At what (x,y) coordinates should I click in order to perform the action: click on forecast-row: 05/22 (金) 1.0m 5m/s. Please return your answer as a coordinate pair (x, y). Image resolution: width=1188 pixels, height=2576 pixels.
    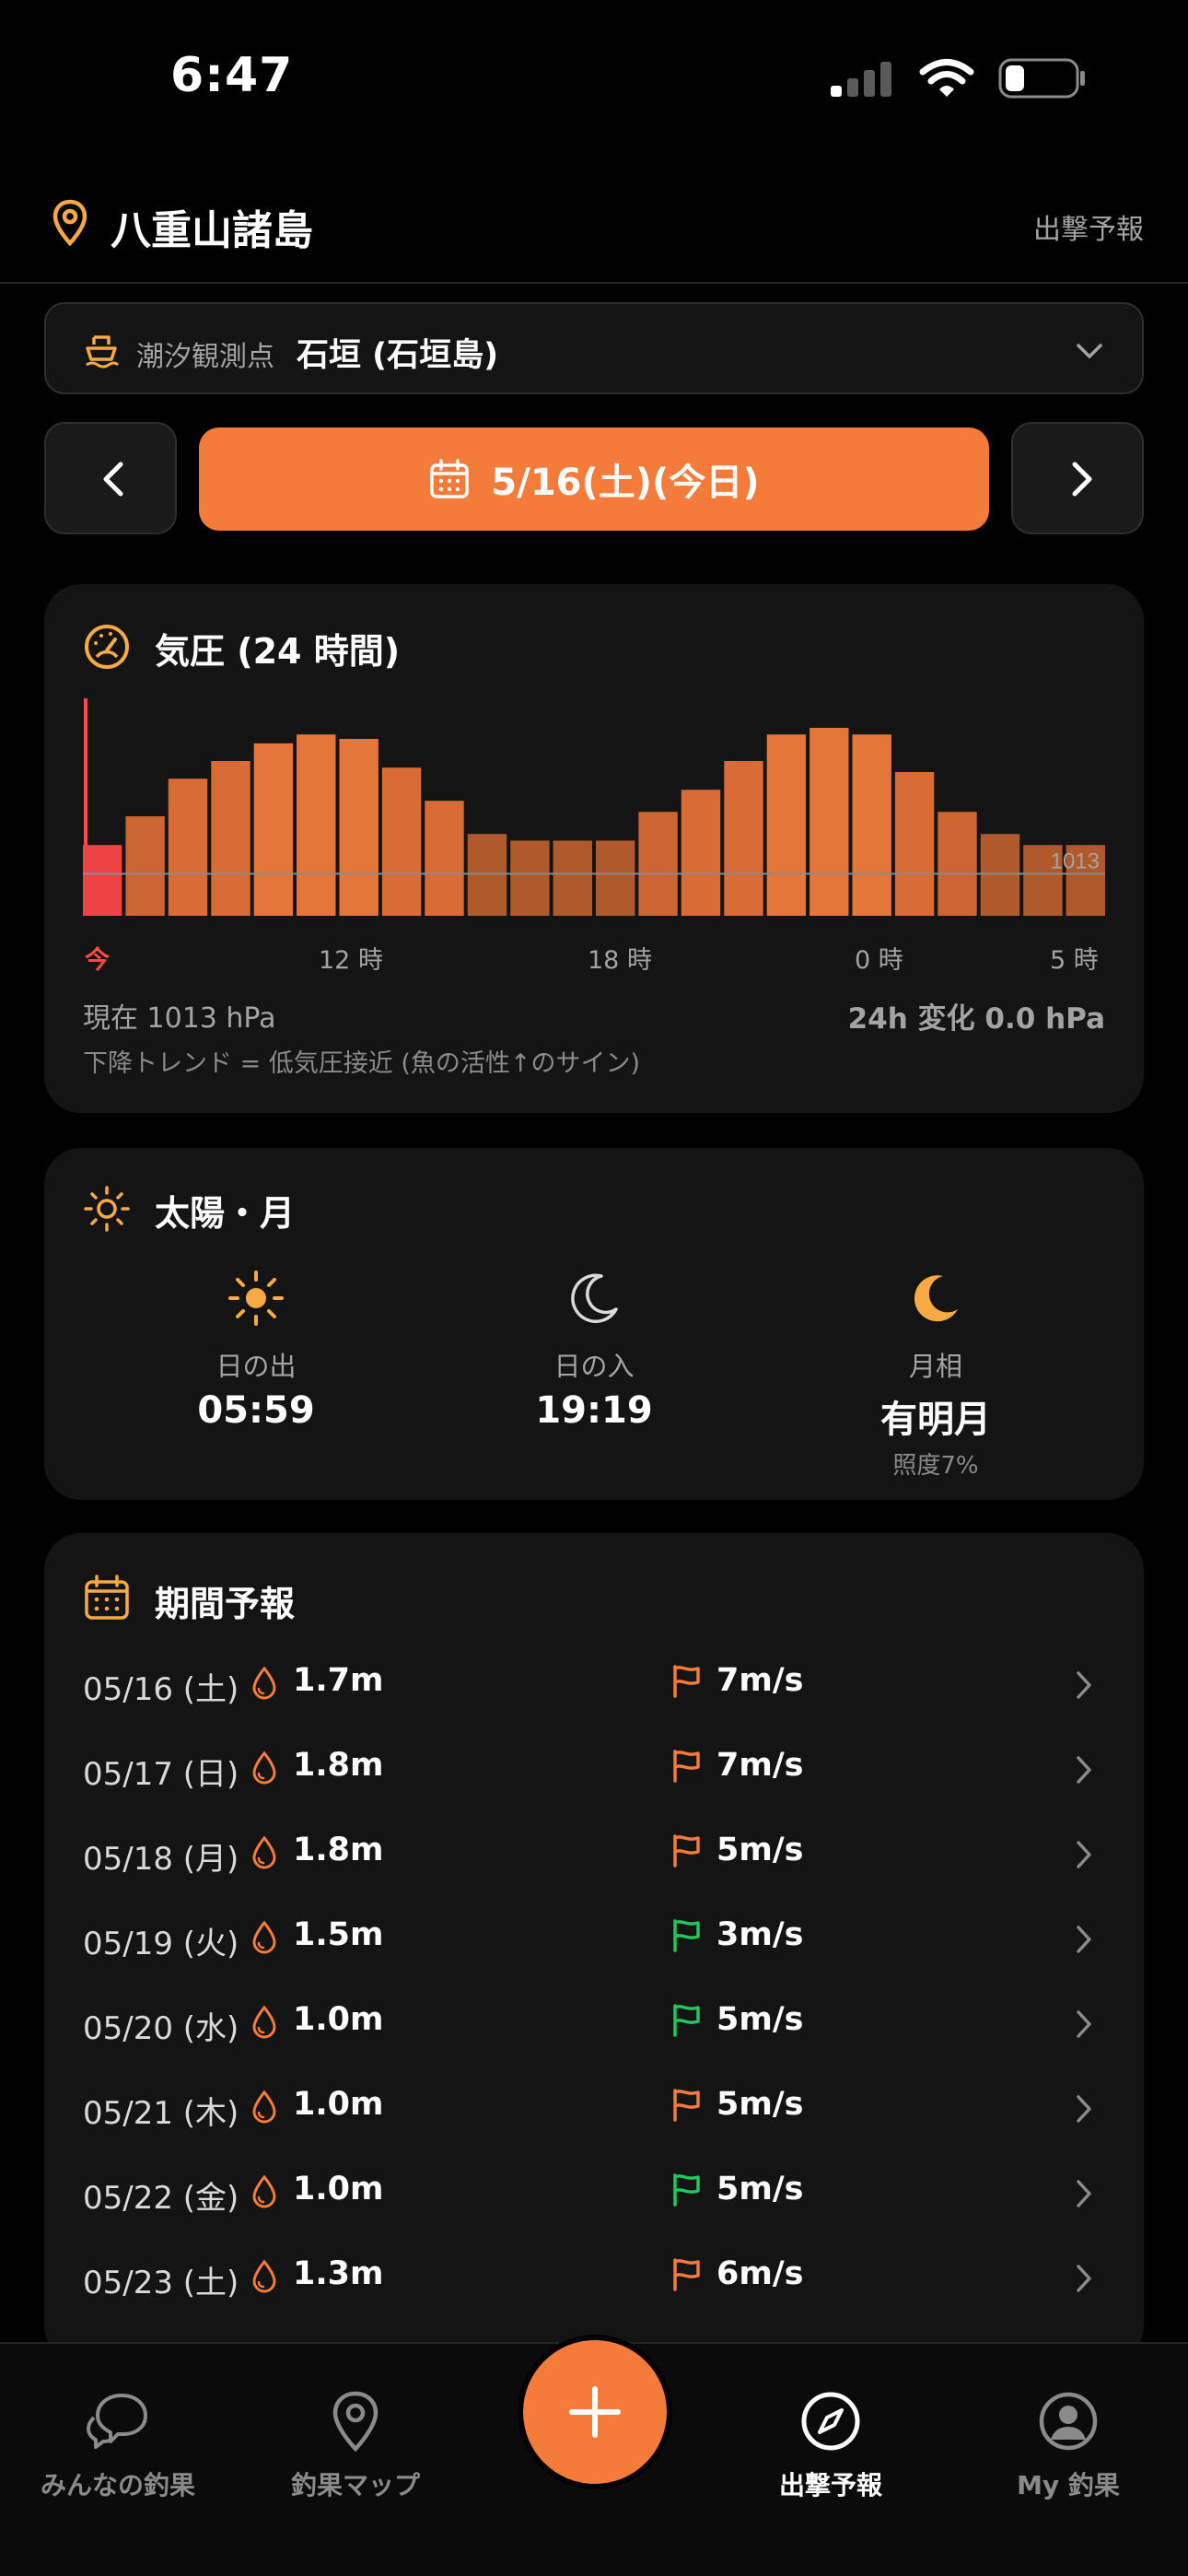
    Looking at the image, I should click on (594, 2192).